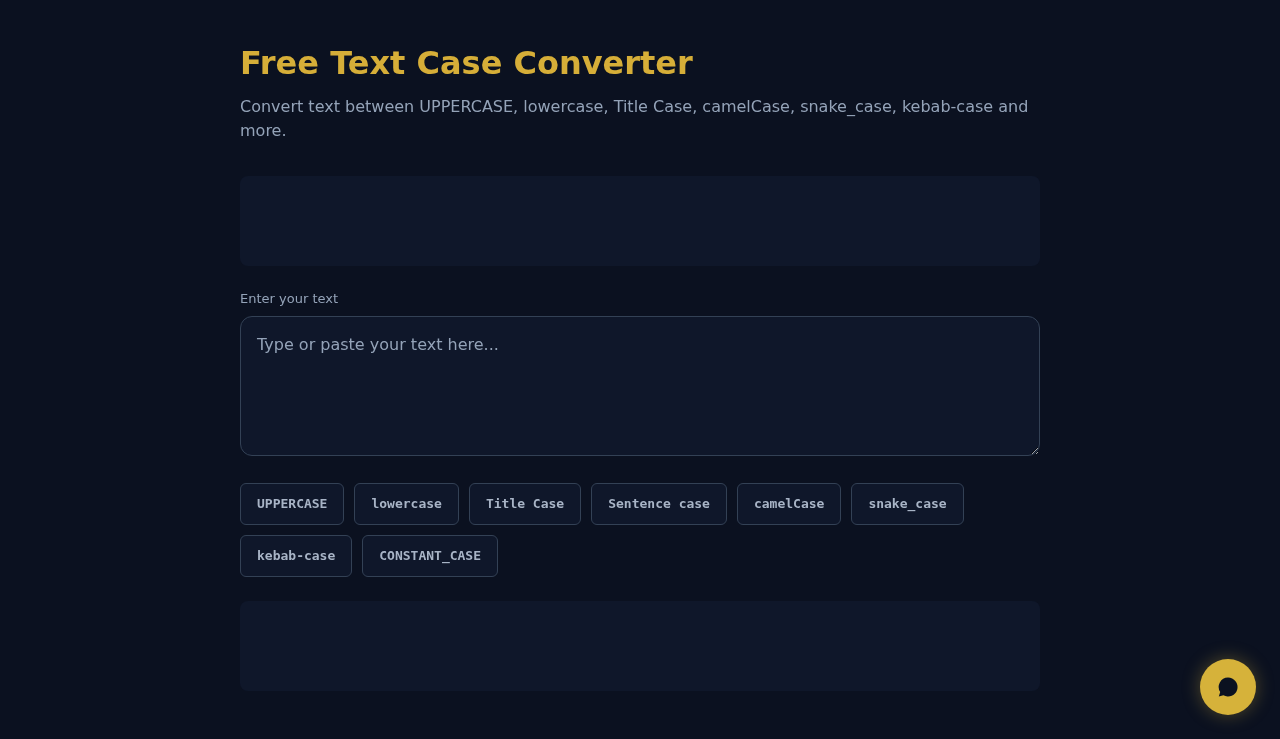  Describe the element at coordinates (296, 556) in the screenshot. I see `case-button: kebab-case` at that location.